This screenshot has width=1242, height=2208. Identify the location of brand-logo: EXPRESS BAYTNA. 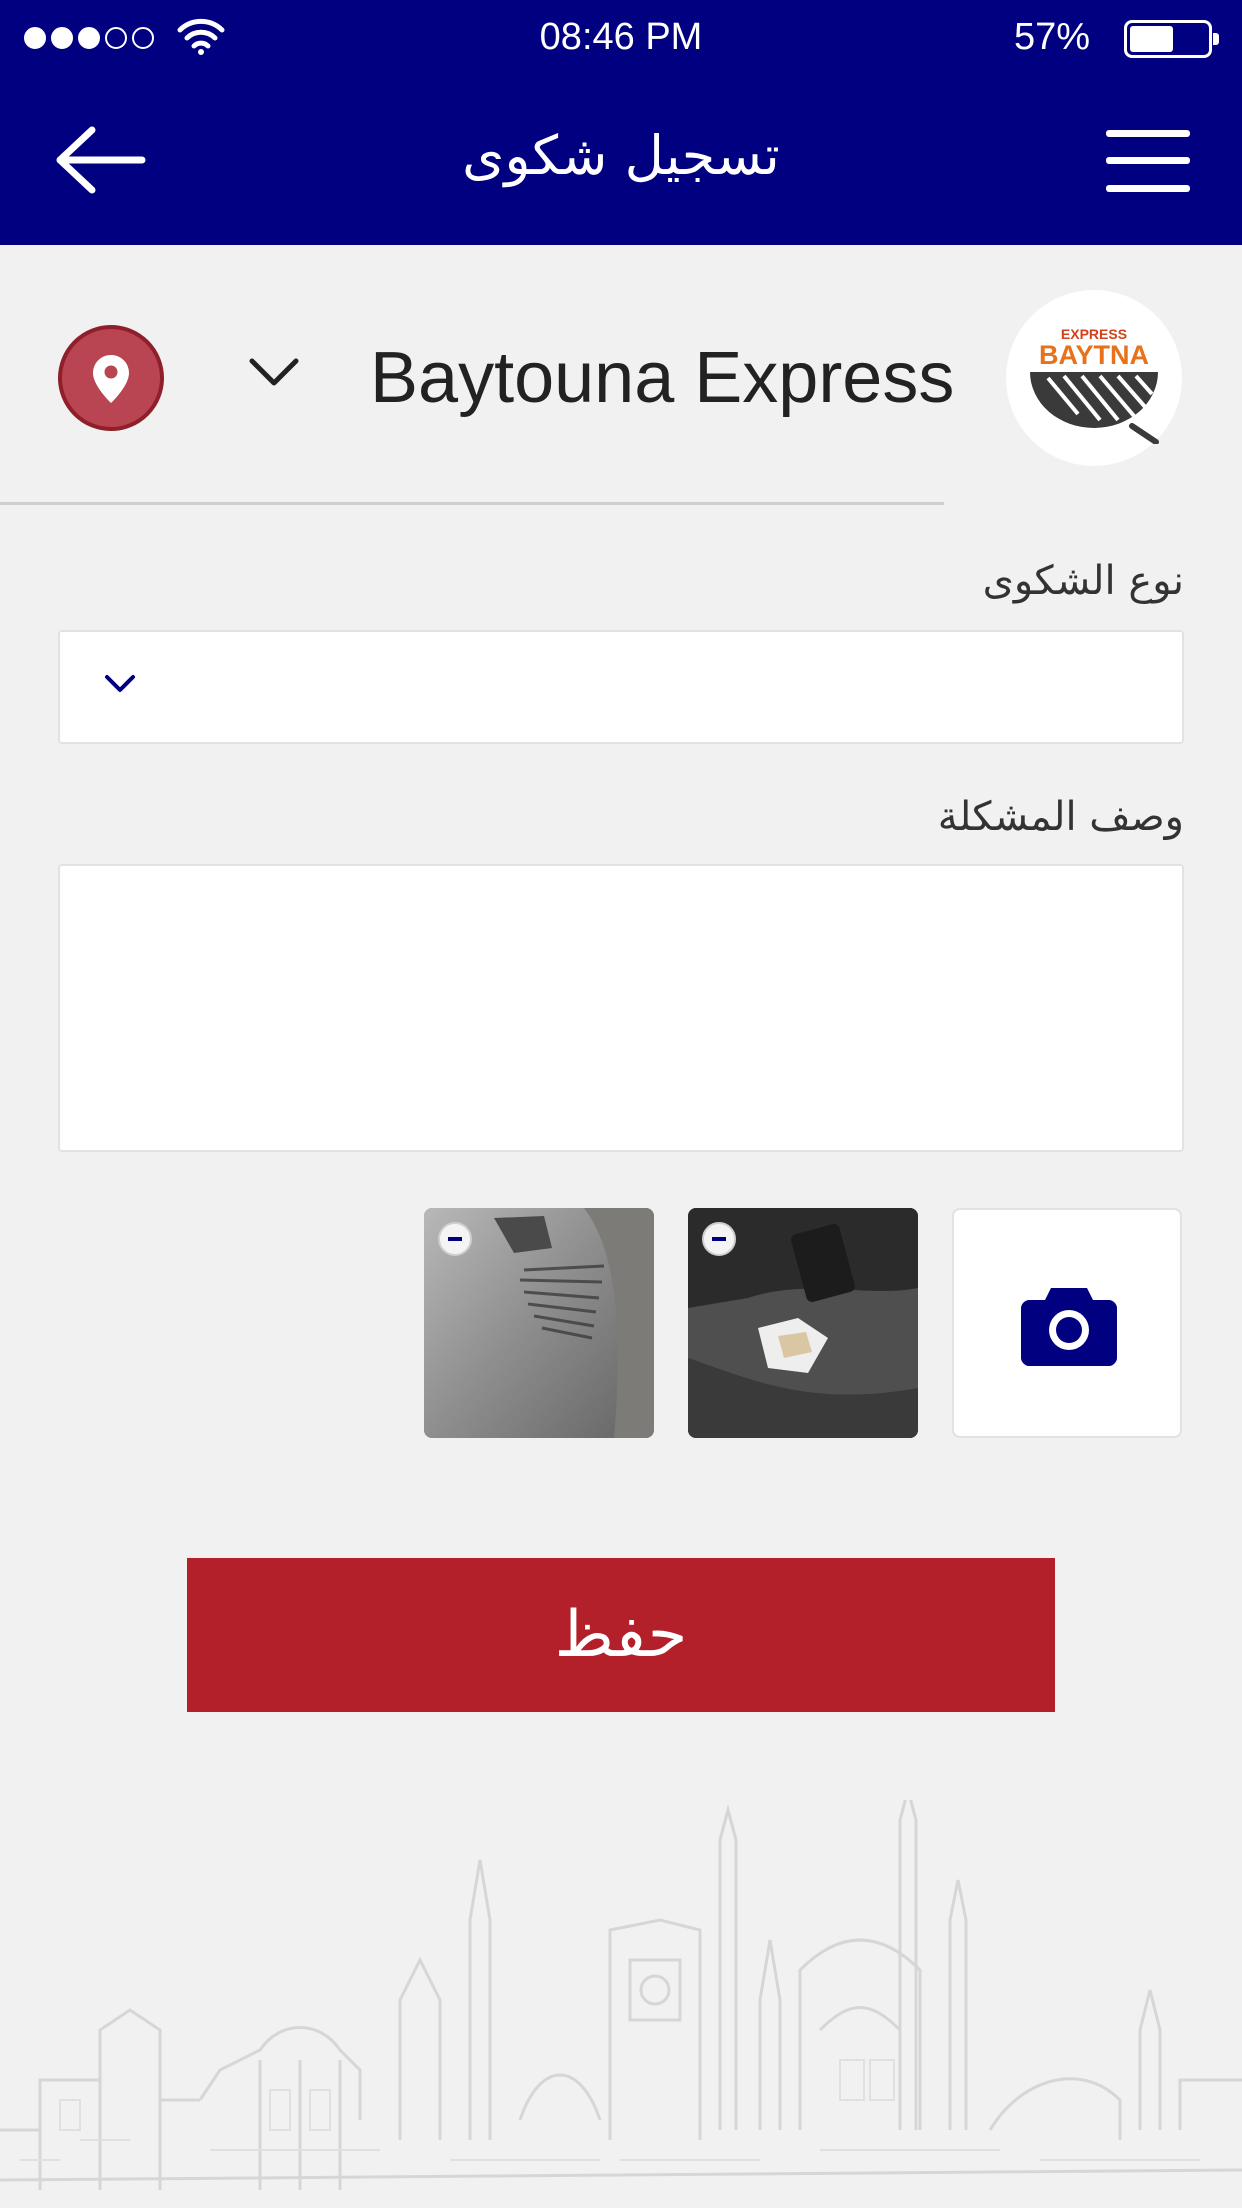
(1094, 378).